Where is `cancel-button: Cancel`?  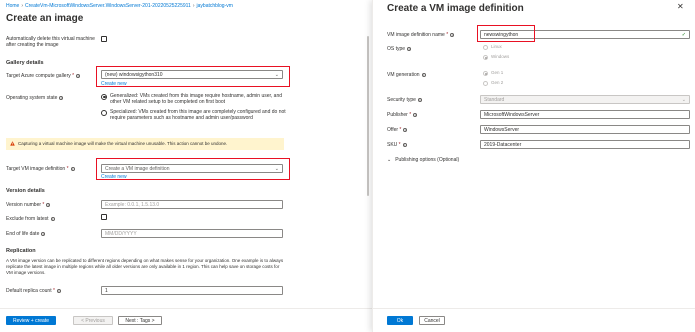
cancel-button: Cancel is located at coordinates (432, 320).